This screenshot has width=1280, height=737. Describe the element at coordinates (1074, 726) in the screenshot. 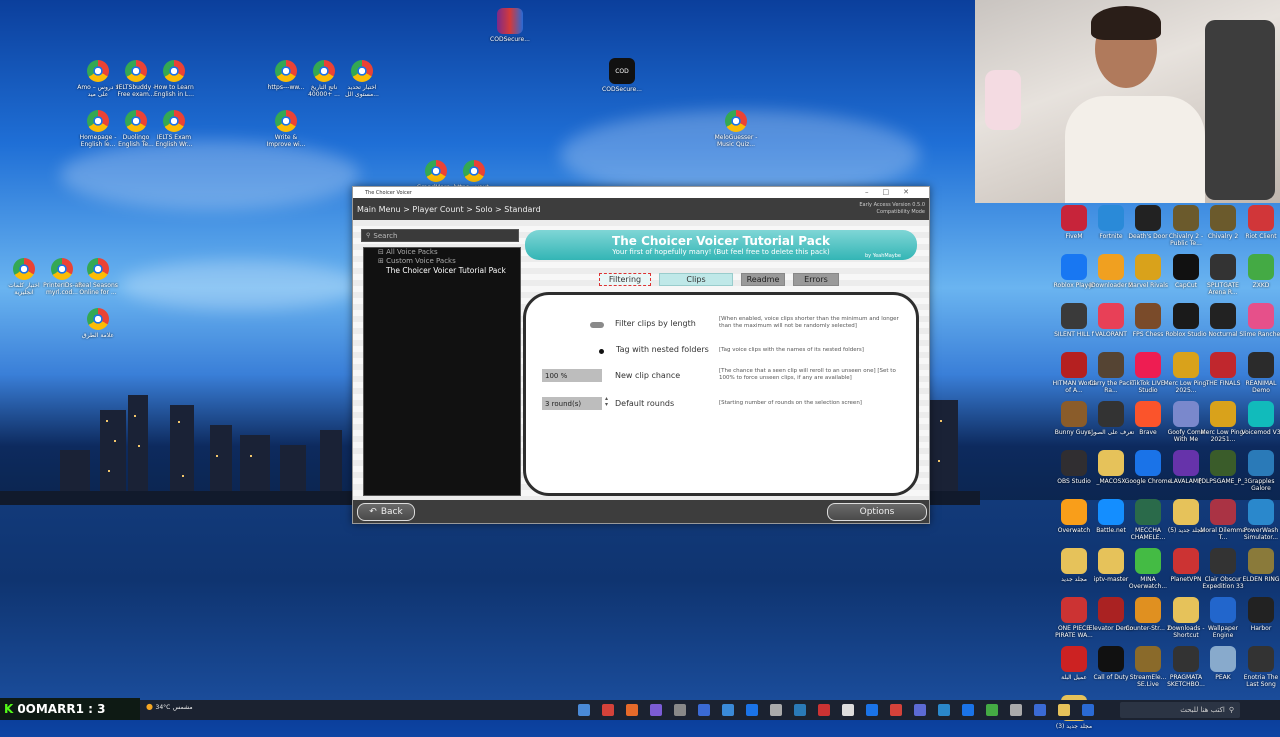

I see `desktop-icon-label: مجلد جديد (3)` at that location.